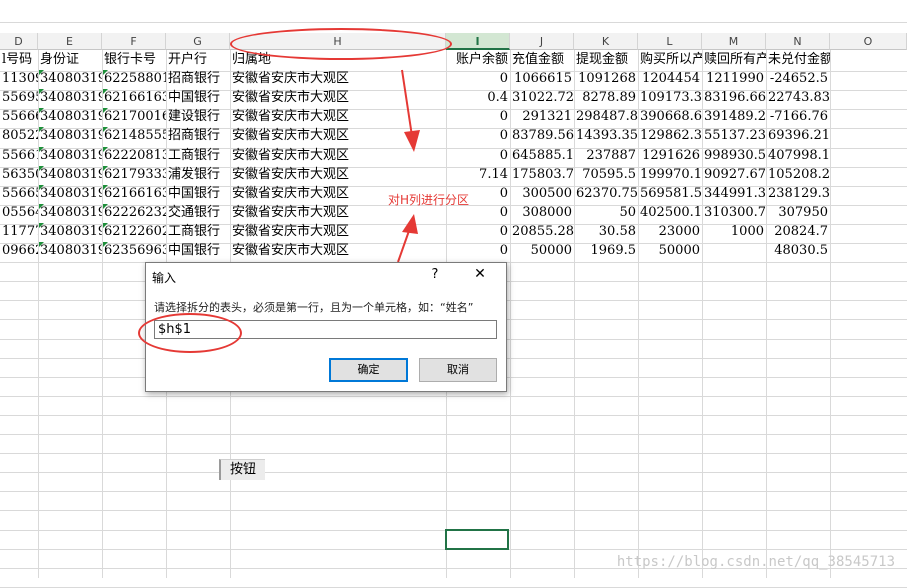  Describe the element at coordinates (480, 274) in the screenshot. I see `close-button: ✕` at that location.